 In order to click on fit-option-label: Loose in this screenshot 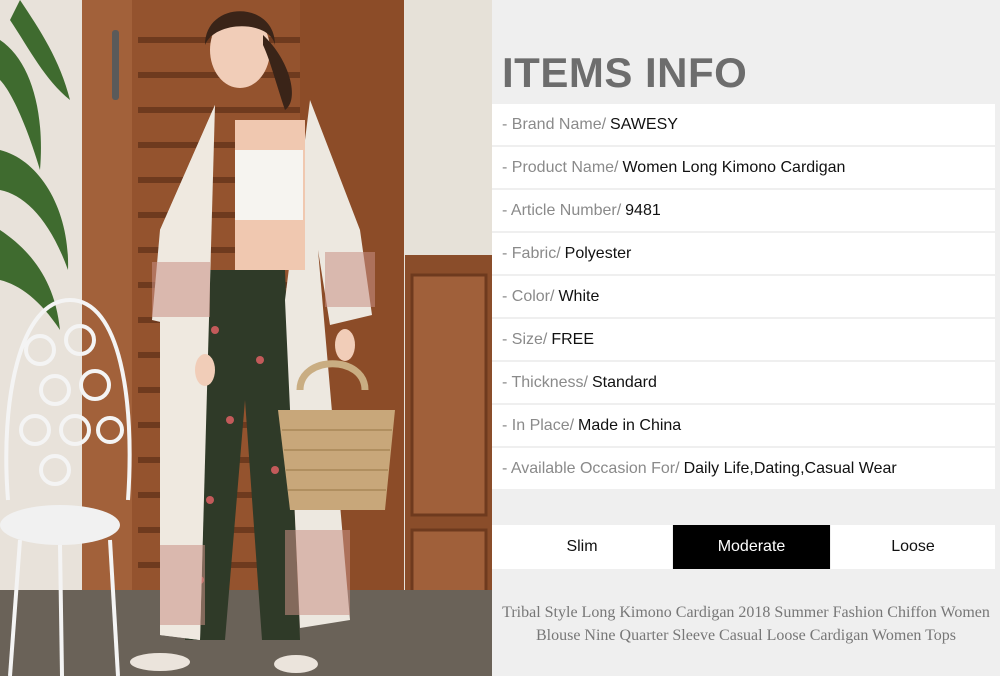, I will do `click(913, 546)`.